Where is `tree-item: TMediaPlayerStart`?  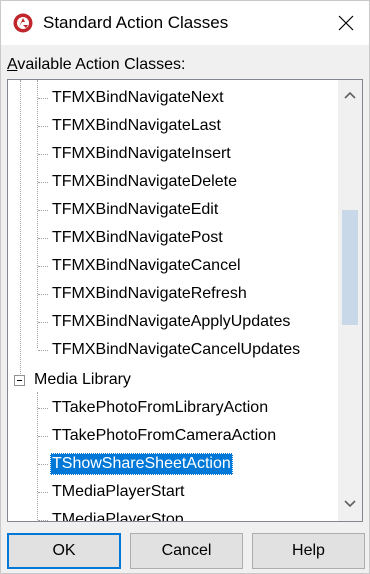
tree-item: TMediaPlayerStart is located at coordinates (173, 492).